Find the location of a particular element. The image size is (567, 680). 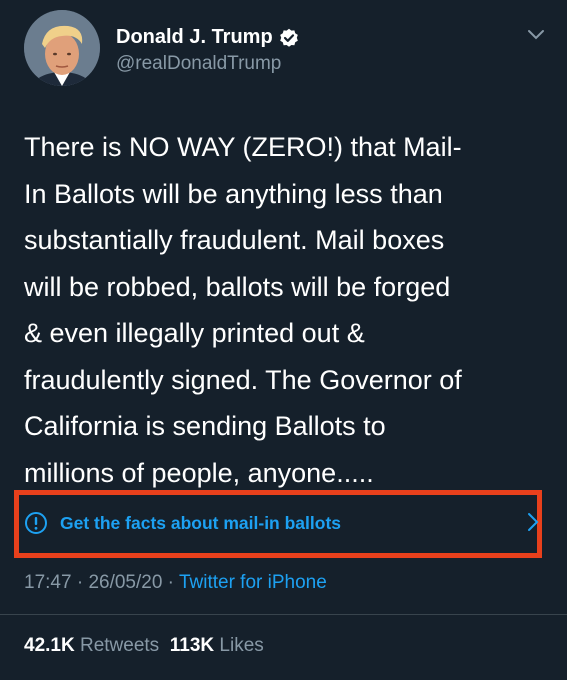

user-handle: @realDonaldTrump is located at coordinates (198, 64).